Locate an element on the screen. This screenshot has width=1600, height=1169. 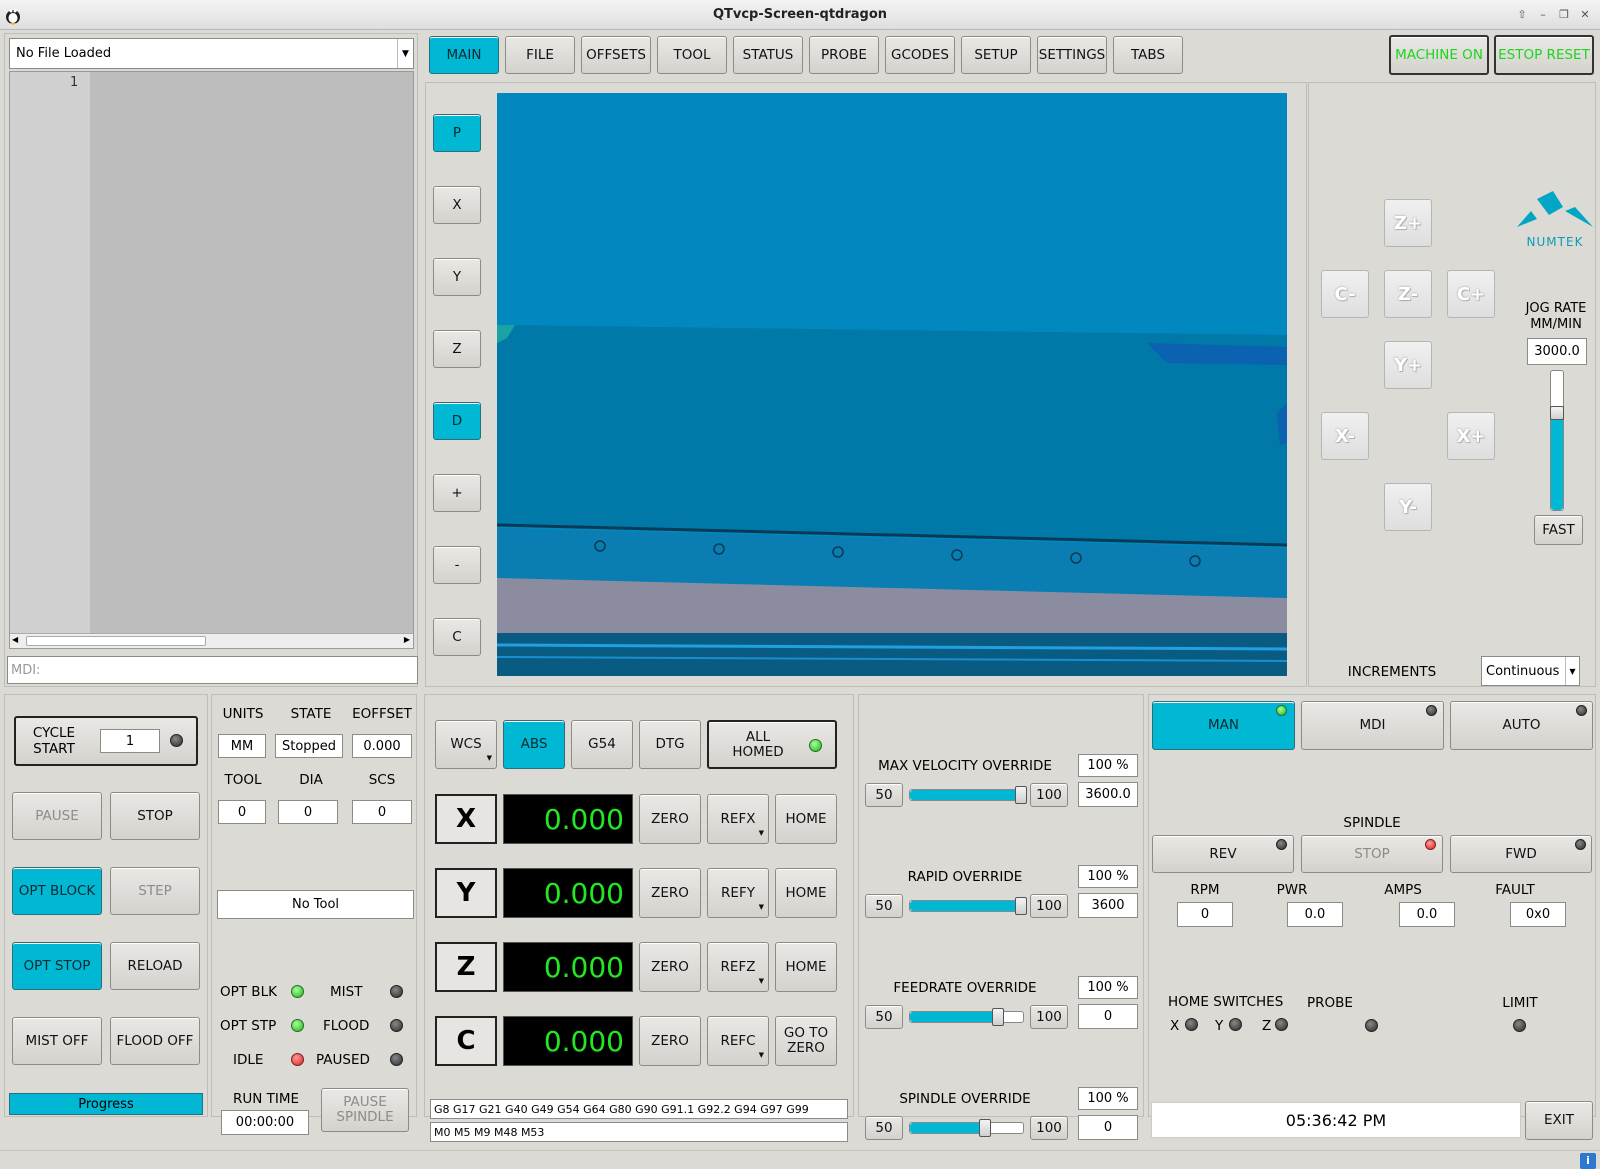
rapid-override-slider is located at coordinates (968, 906).